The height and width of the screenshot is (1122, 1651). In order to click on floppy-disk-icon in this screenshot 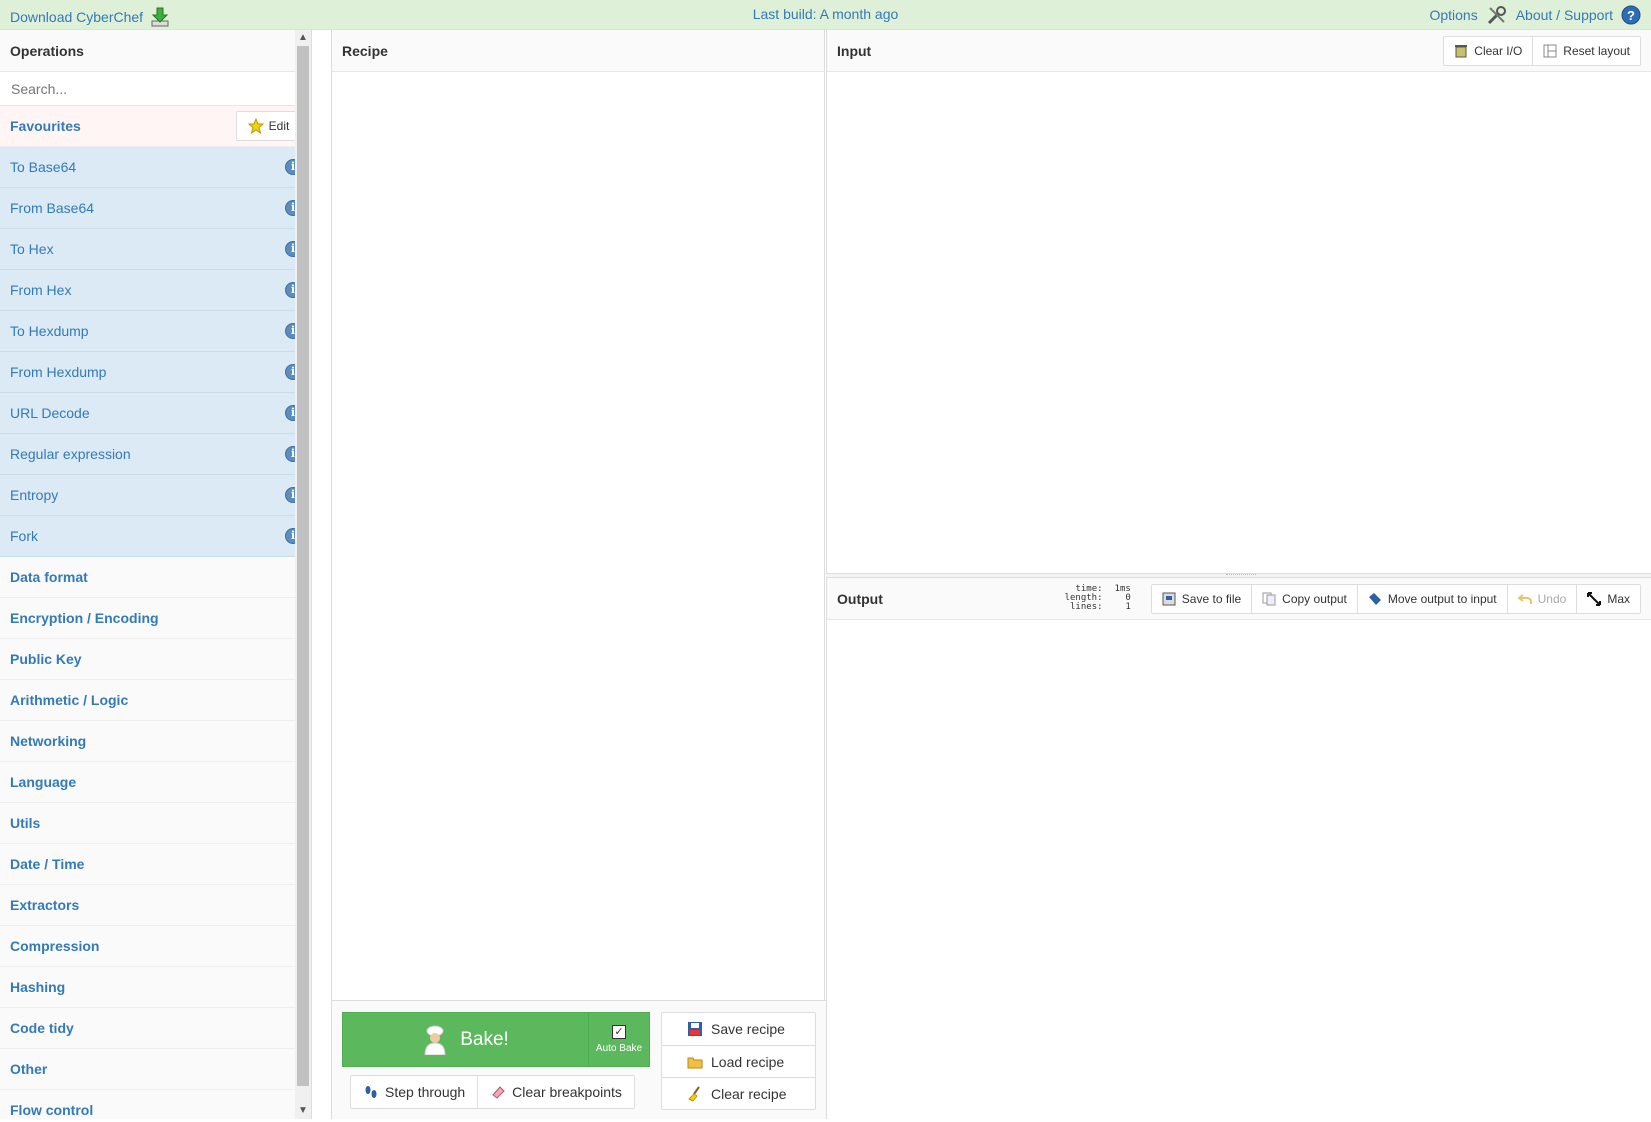, I will do `click(695, 1029)`.